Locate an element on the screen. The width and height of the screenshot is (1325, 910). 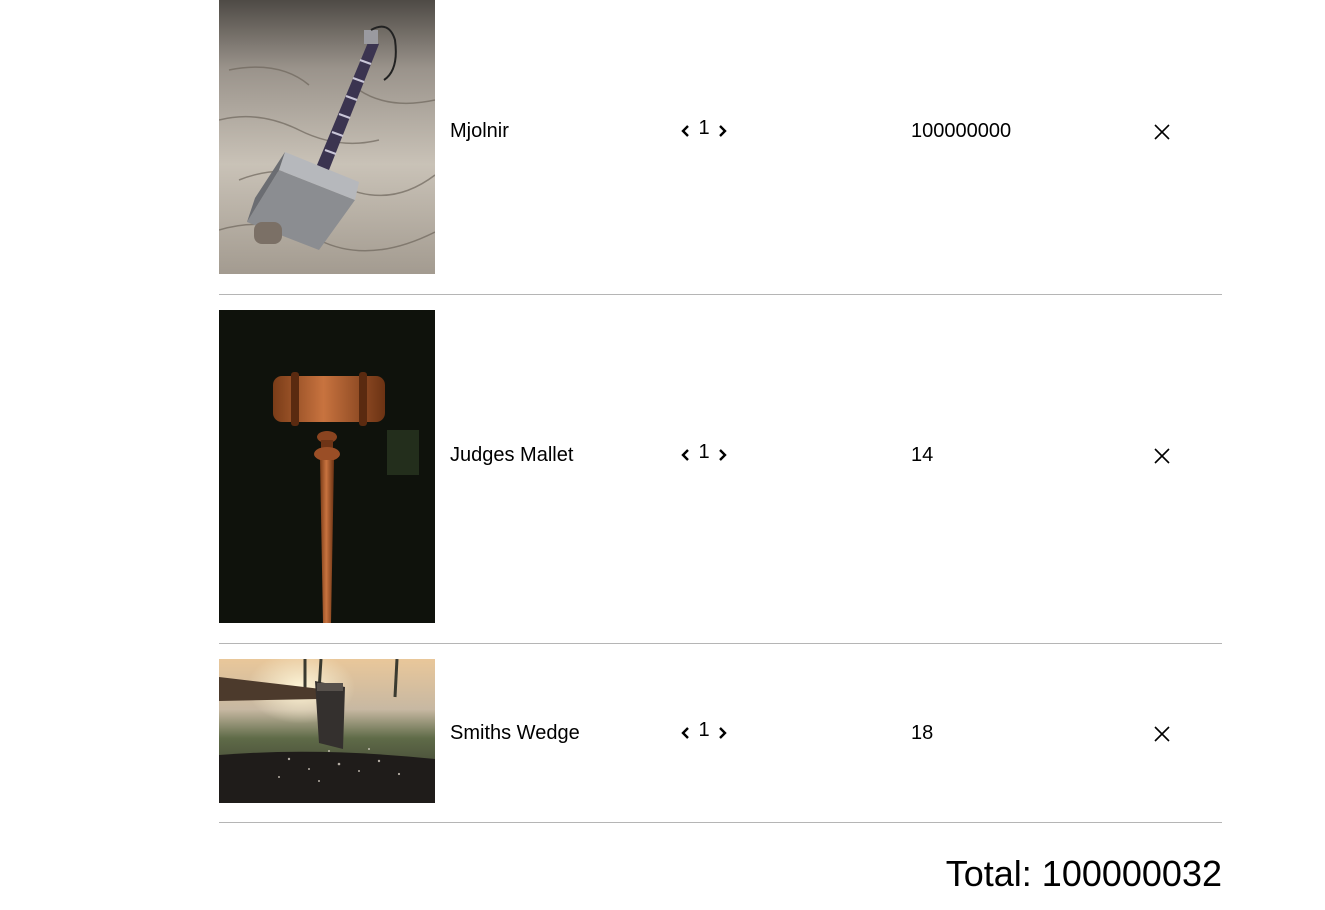
product-price: 18 is located at coordinates (922, 733).